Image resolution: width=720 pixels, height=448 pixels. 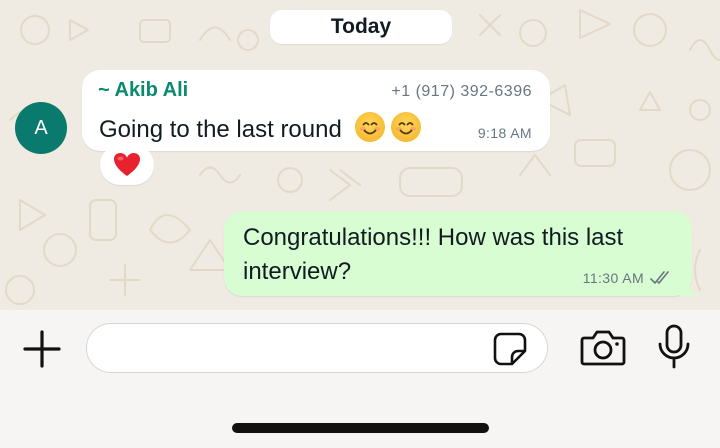 I want to click on incoming-message-time: 9:18 AM, so click(x=504, y=133).